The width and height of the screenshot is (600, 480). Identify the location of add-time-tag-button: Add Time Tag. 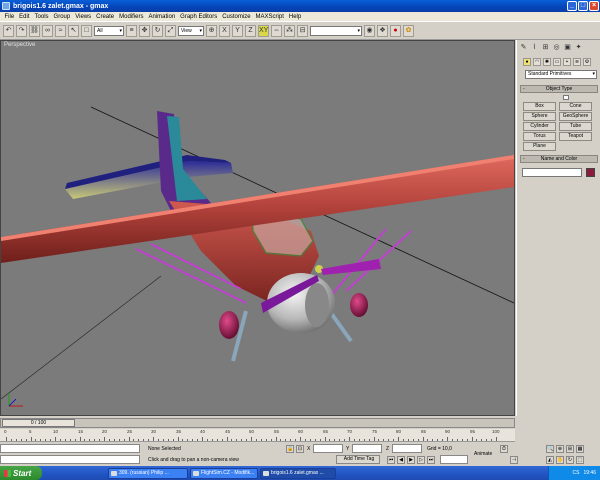
(358, 459).